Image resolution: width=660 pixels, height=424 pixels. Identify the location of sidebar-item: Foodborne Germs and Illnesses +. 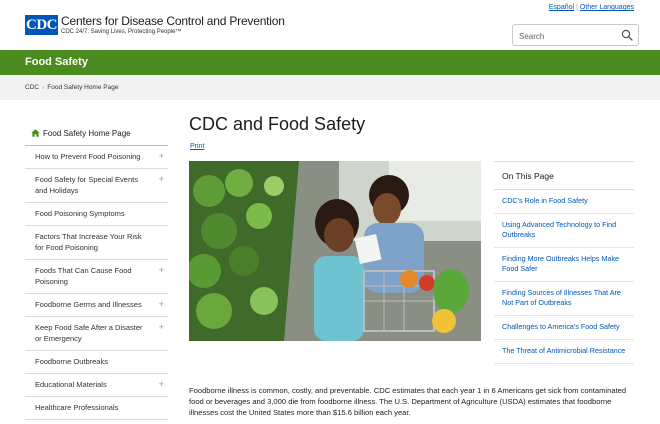
(96, 305).